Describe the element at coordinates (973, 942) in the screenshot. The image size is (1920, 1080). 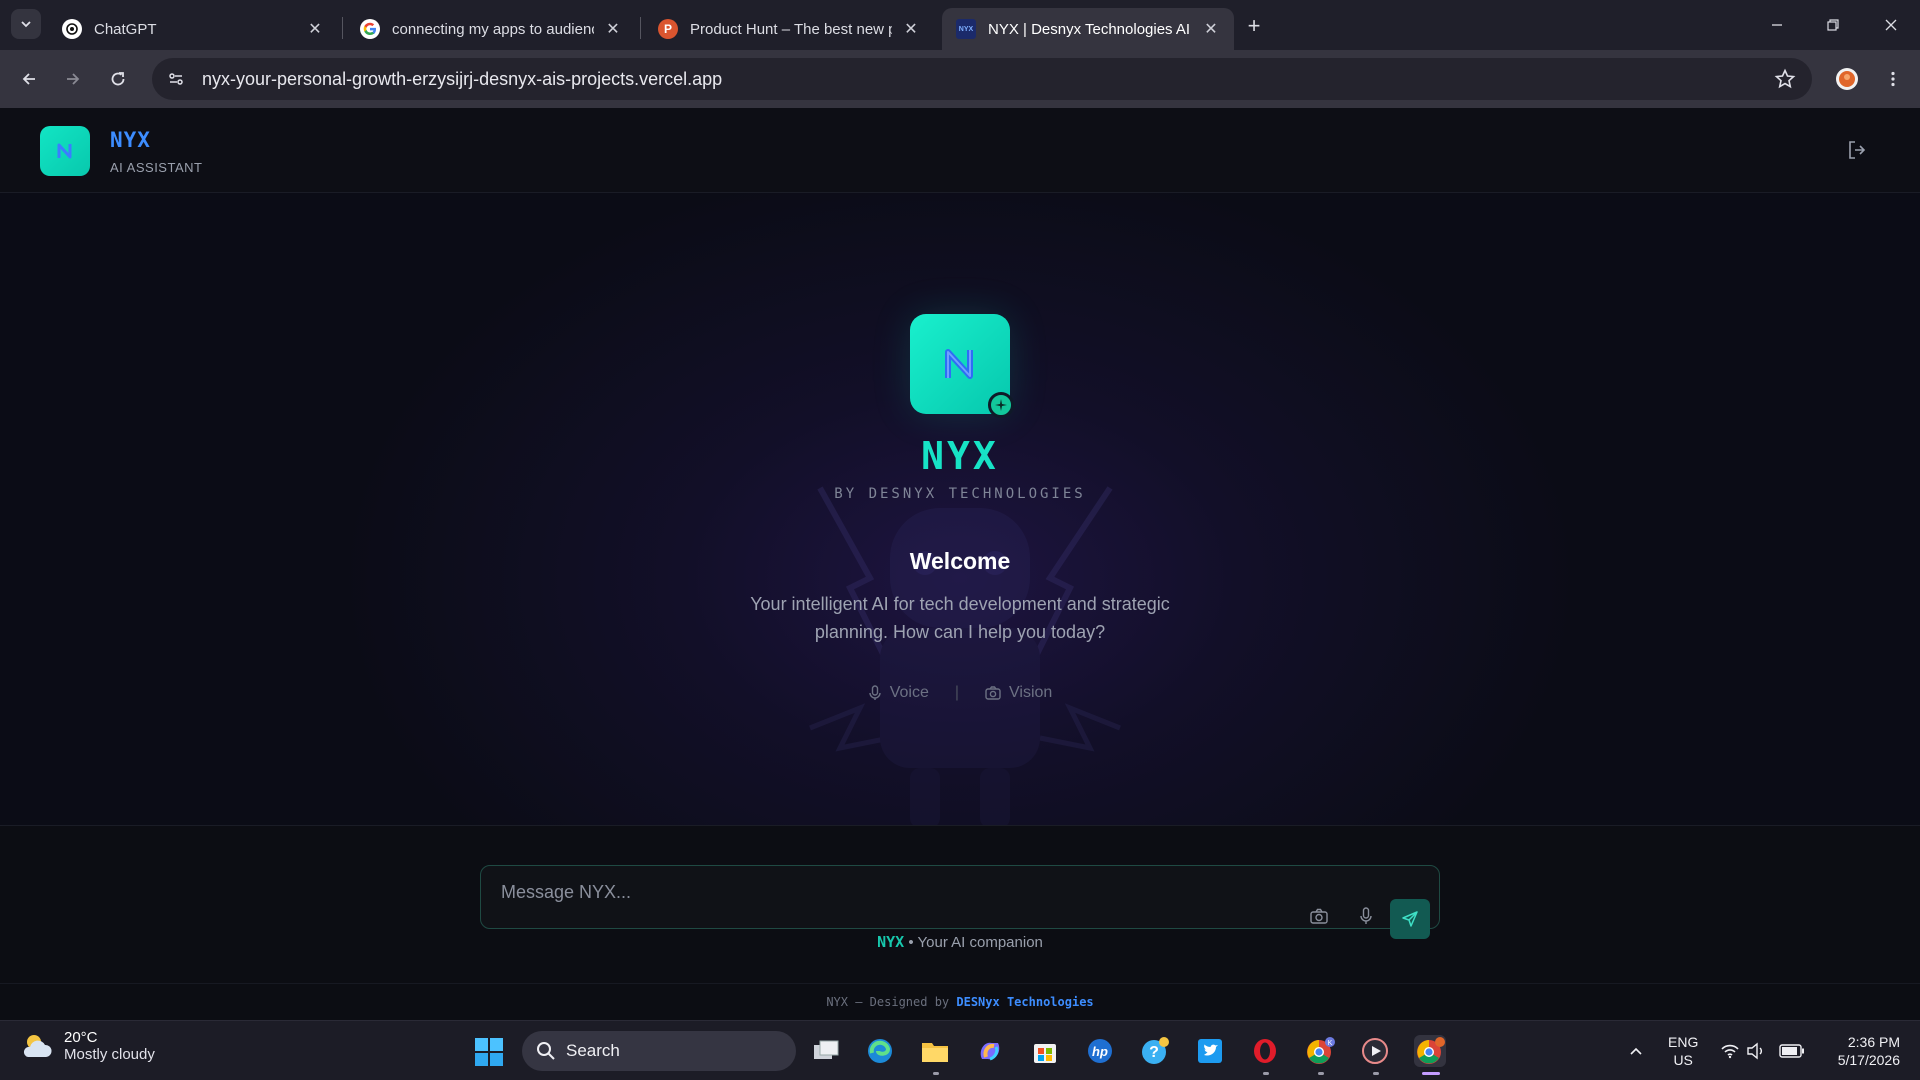
I see `companion-text: • Your AI companion` at that location.